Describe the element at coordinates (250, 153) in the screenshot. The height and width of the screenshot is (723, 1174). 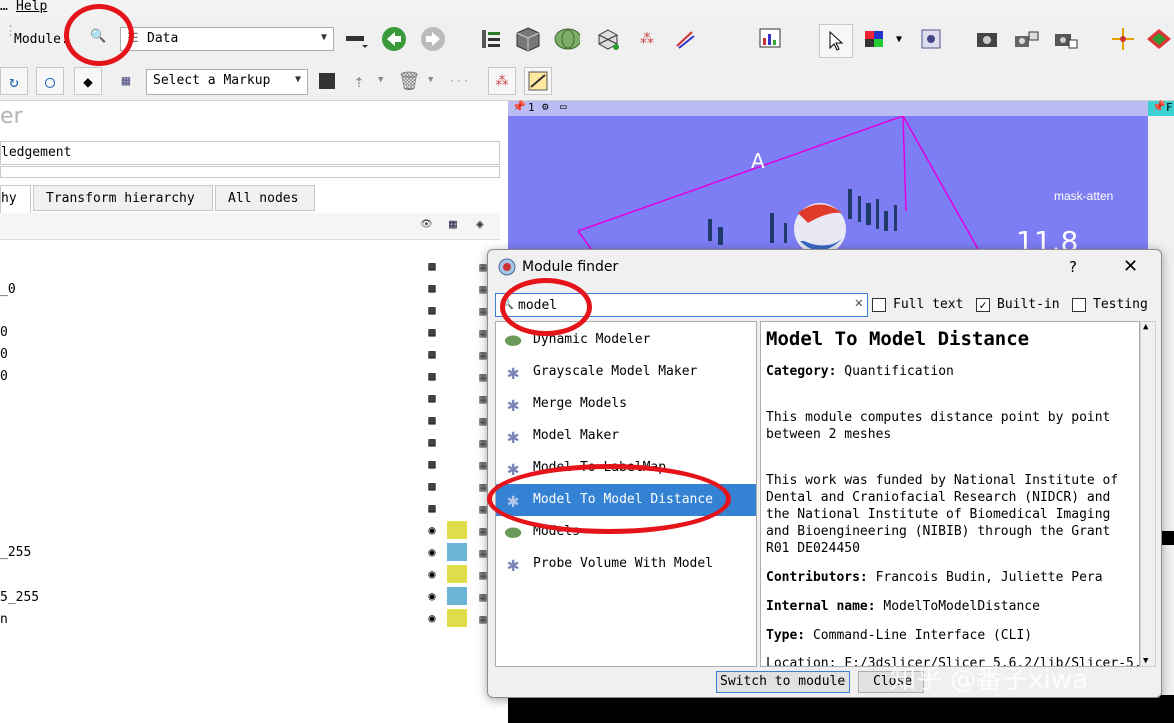
I see `acknowledgement-section: ledgement` at that location.